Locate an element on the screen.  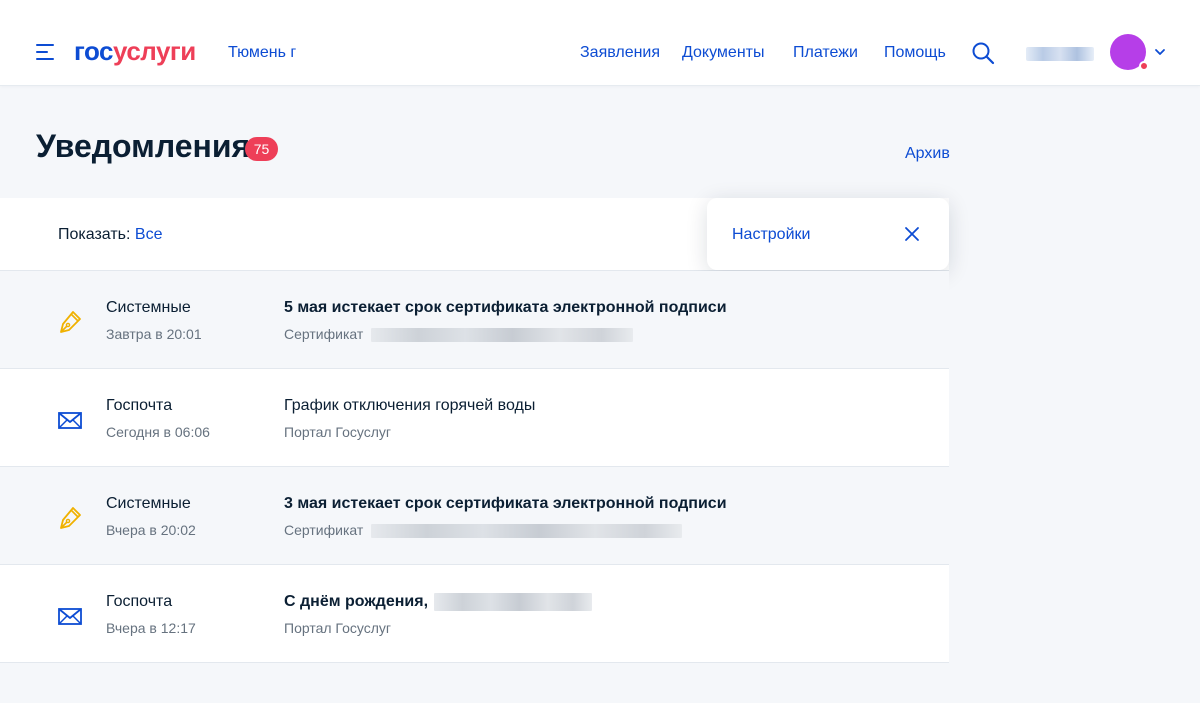
show-filter: Показать: Все is located at coordinates (110, 235).